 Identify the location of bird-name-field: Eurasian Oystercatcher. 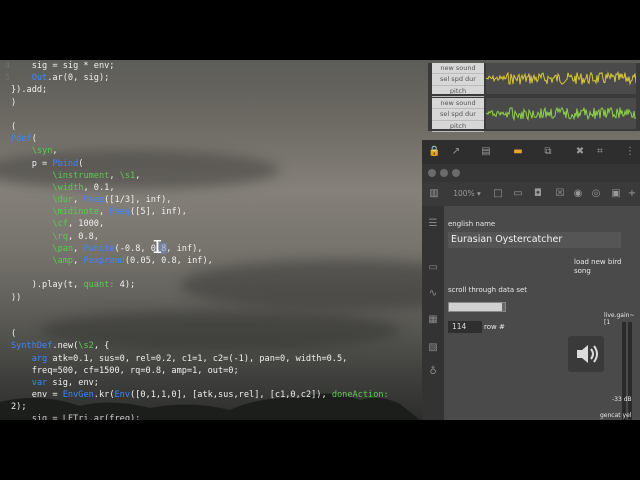
(534, 240).